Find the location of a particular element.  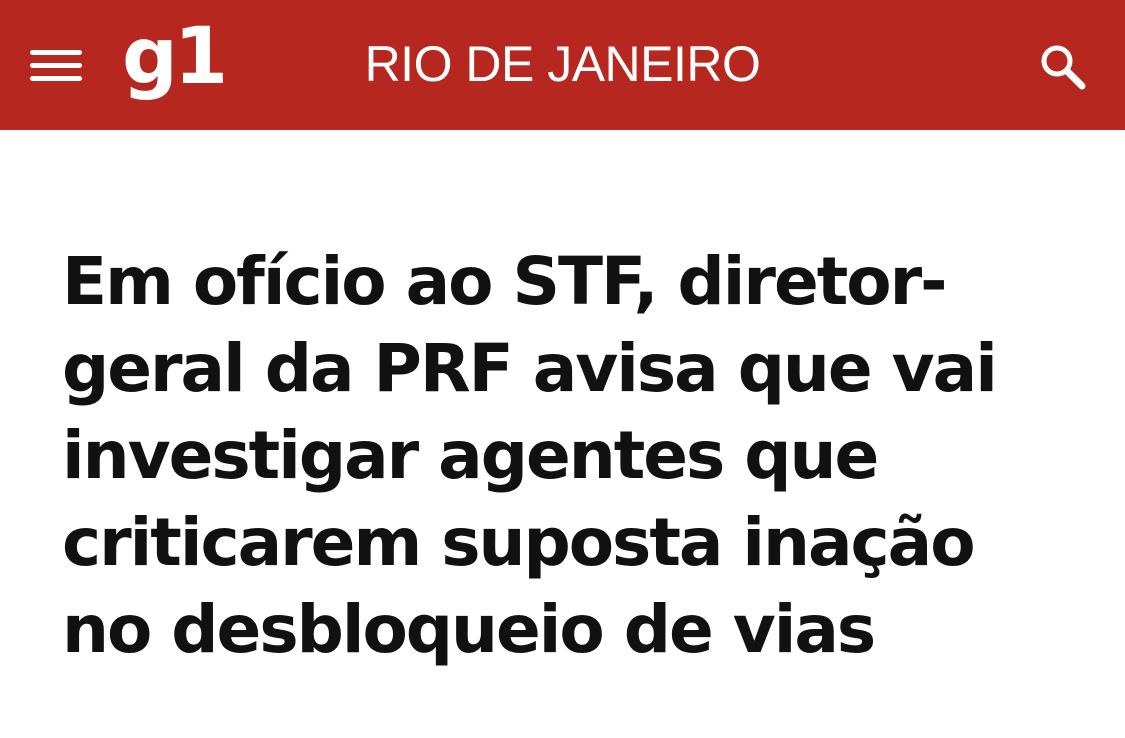

search-icon-graphic is located at coordinates (1063, 67).